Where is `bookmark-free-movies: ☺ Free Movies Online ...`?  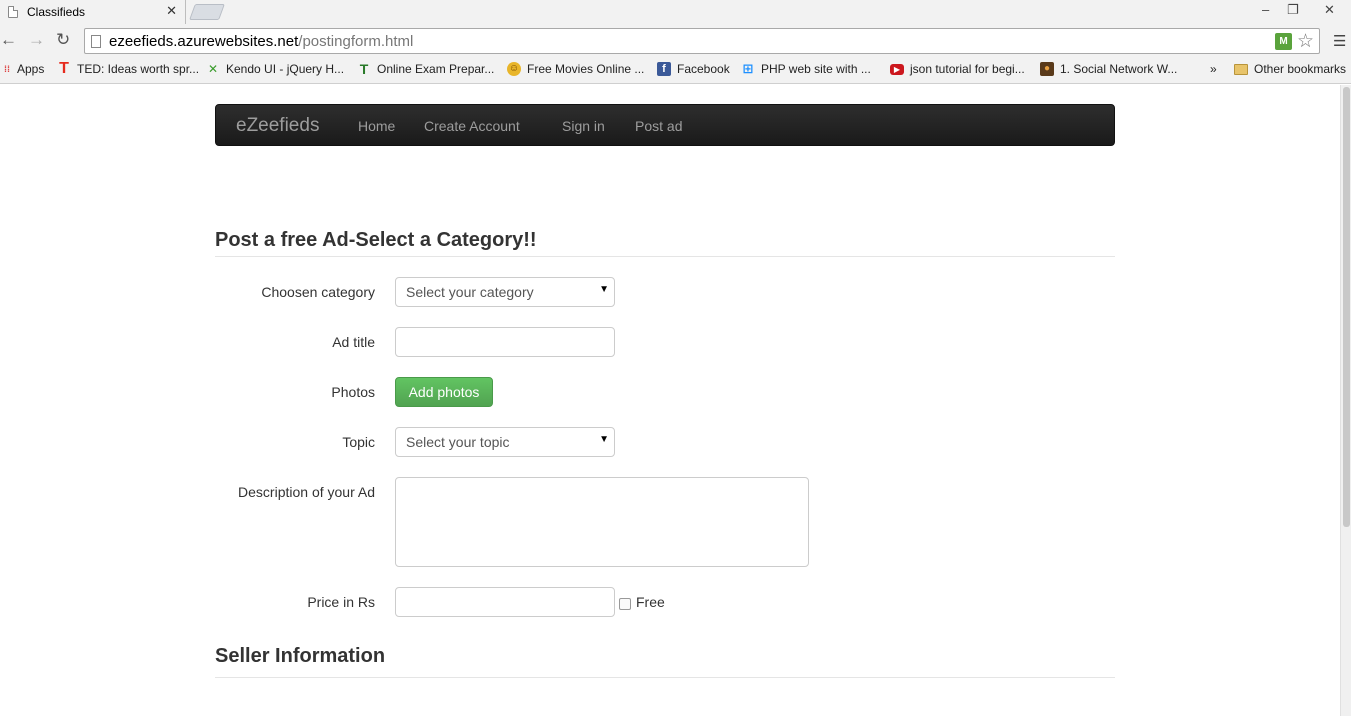 bookmark-free-movies: ☺ Free Movies Online ... is located at coordinates (575, 69).